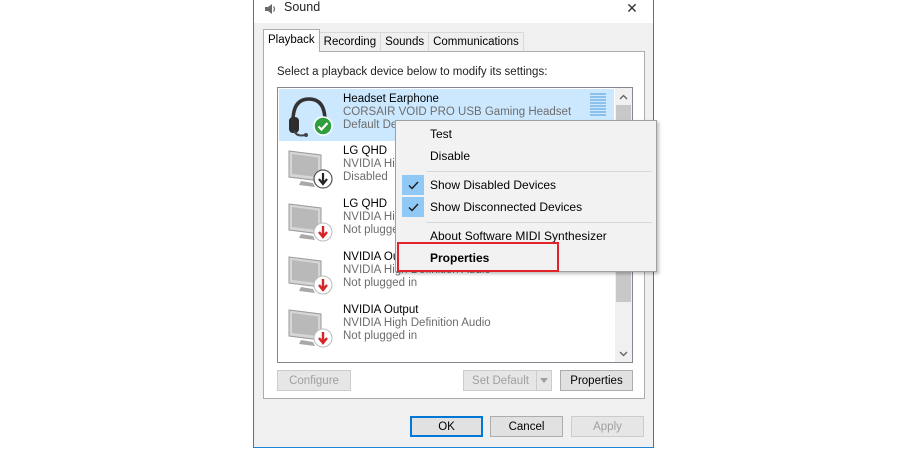 Image resolution: width=900 pixels, height=450 pixels. What do you see at coordinates (607, 426) in the screenshot?
I see `apply-button: Apply` at bounding box center [607, 426].